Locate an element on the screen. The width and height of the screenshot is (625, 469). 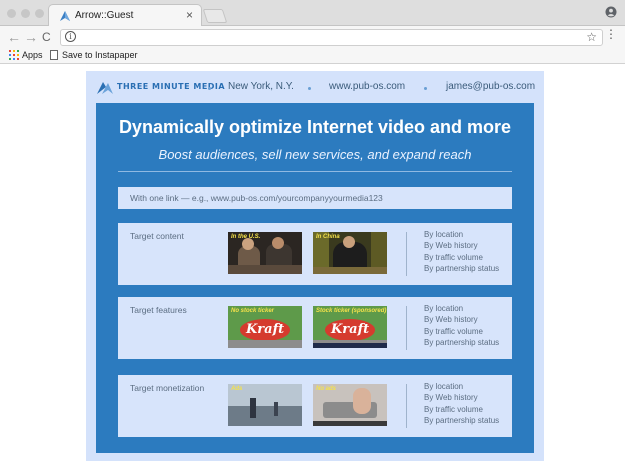
brand-logo-icon is located at coordinates (105, 88).